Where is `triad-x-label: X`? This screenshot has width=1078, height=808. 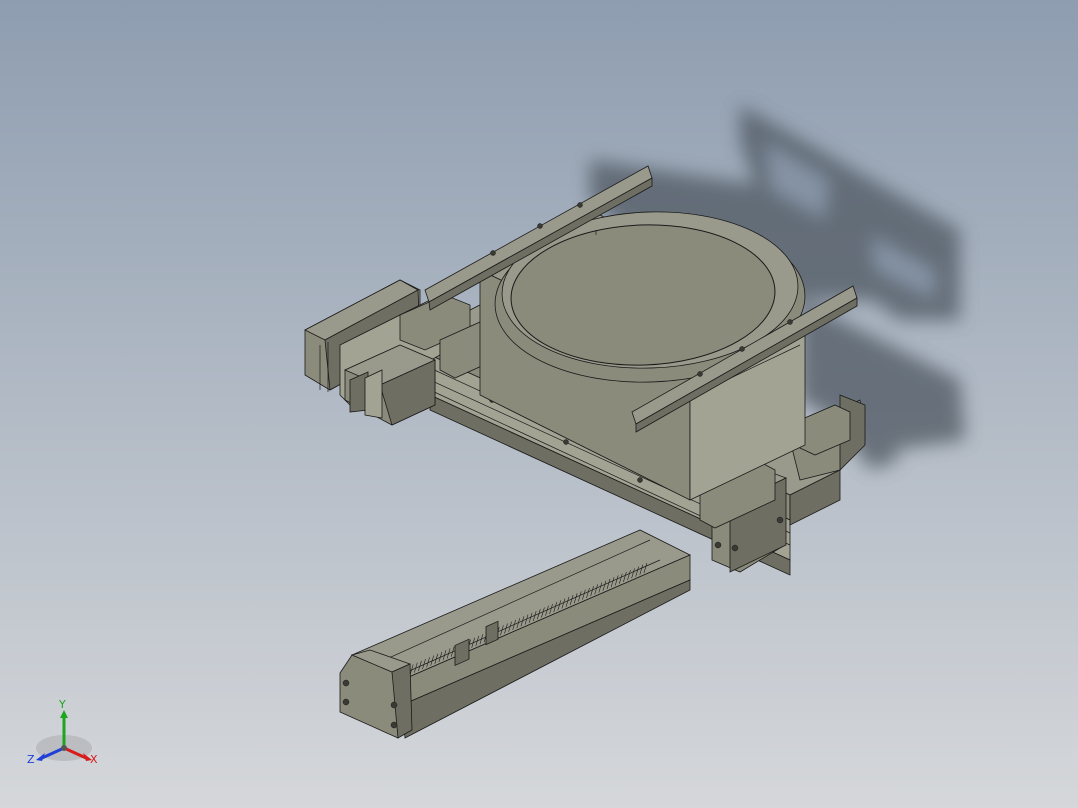
triad-x-label: X is located at coordinates (94, 759).